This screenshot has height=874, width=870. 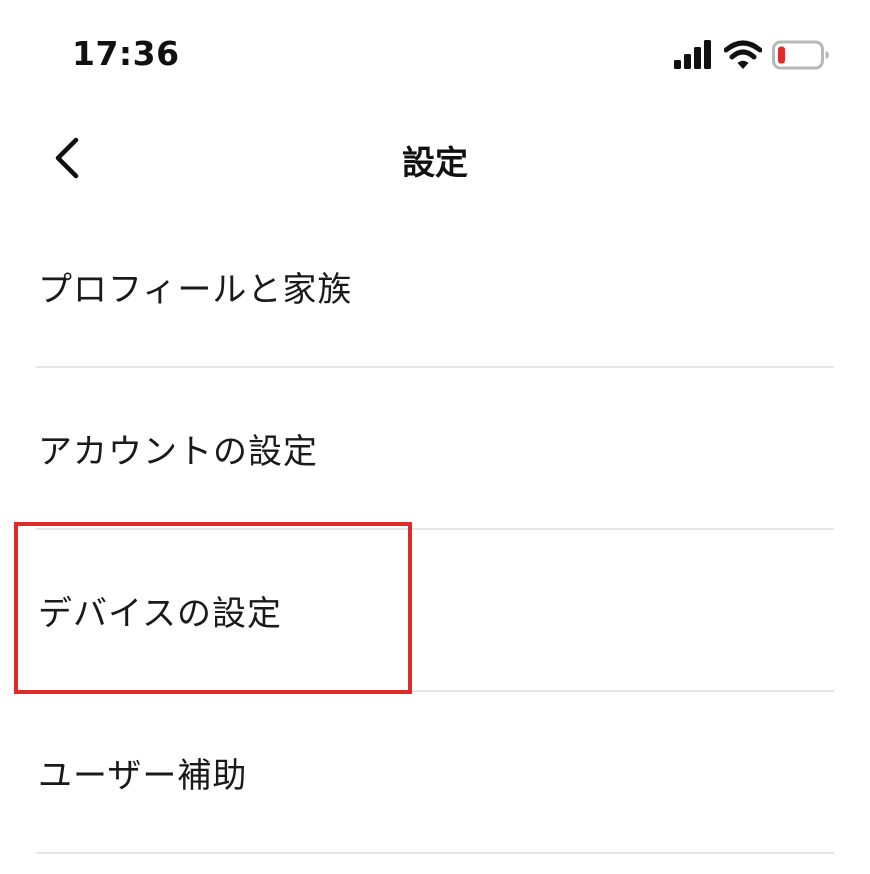 What do you see at coordinates (126, 53) in the screenshot?
I see `status-time: 17:36` at bounding box center [126, 53].